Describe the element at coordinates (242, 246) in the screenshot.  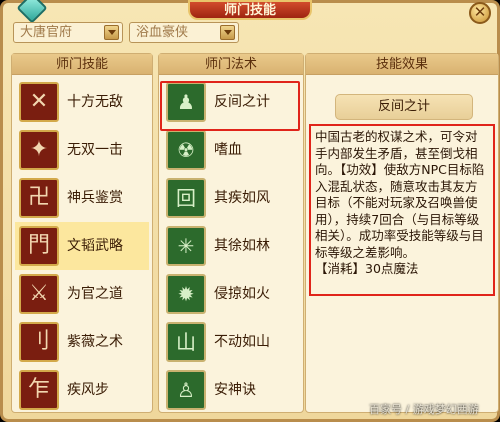
I see `spell-label: 其徐如林` at that location.